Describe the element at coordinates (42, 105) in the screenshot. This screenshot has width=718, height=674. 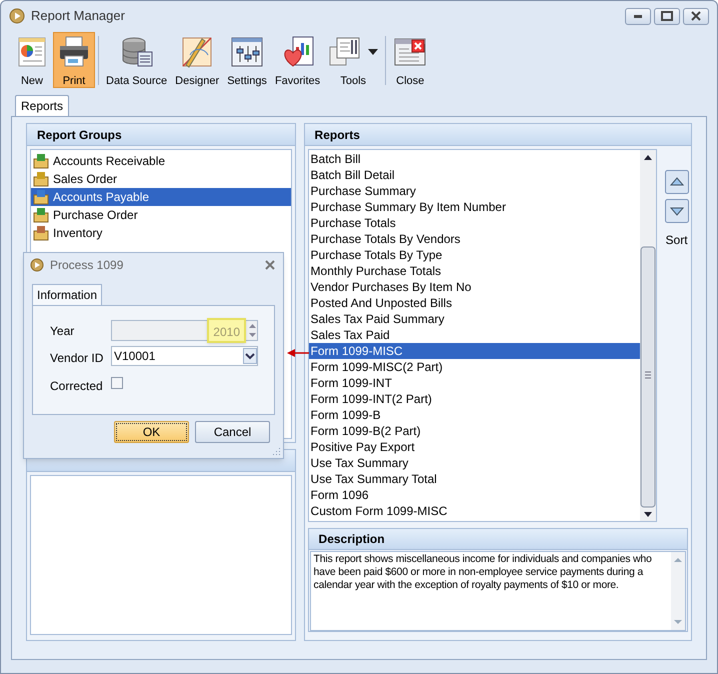
I see `tab: Reports` at that location.